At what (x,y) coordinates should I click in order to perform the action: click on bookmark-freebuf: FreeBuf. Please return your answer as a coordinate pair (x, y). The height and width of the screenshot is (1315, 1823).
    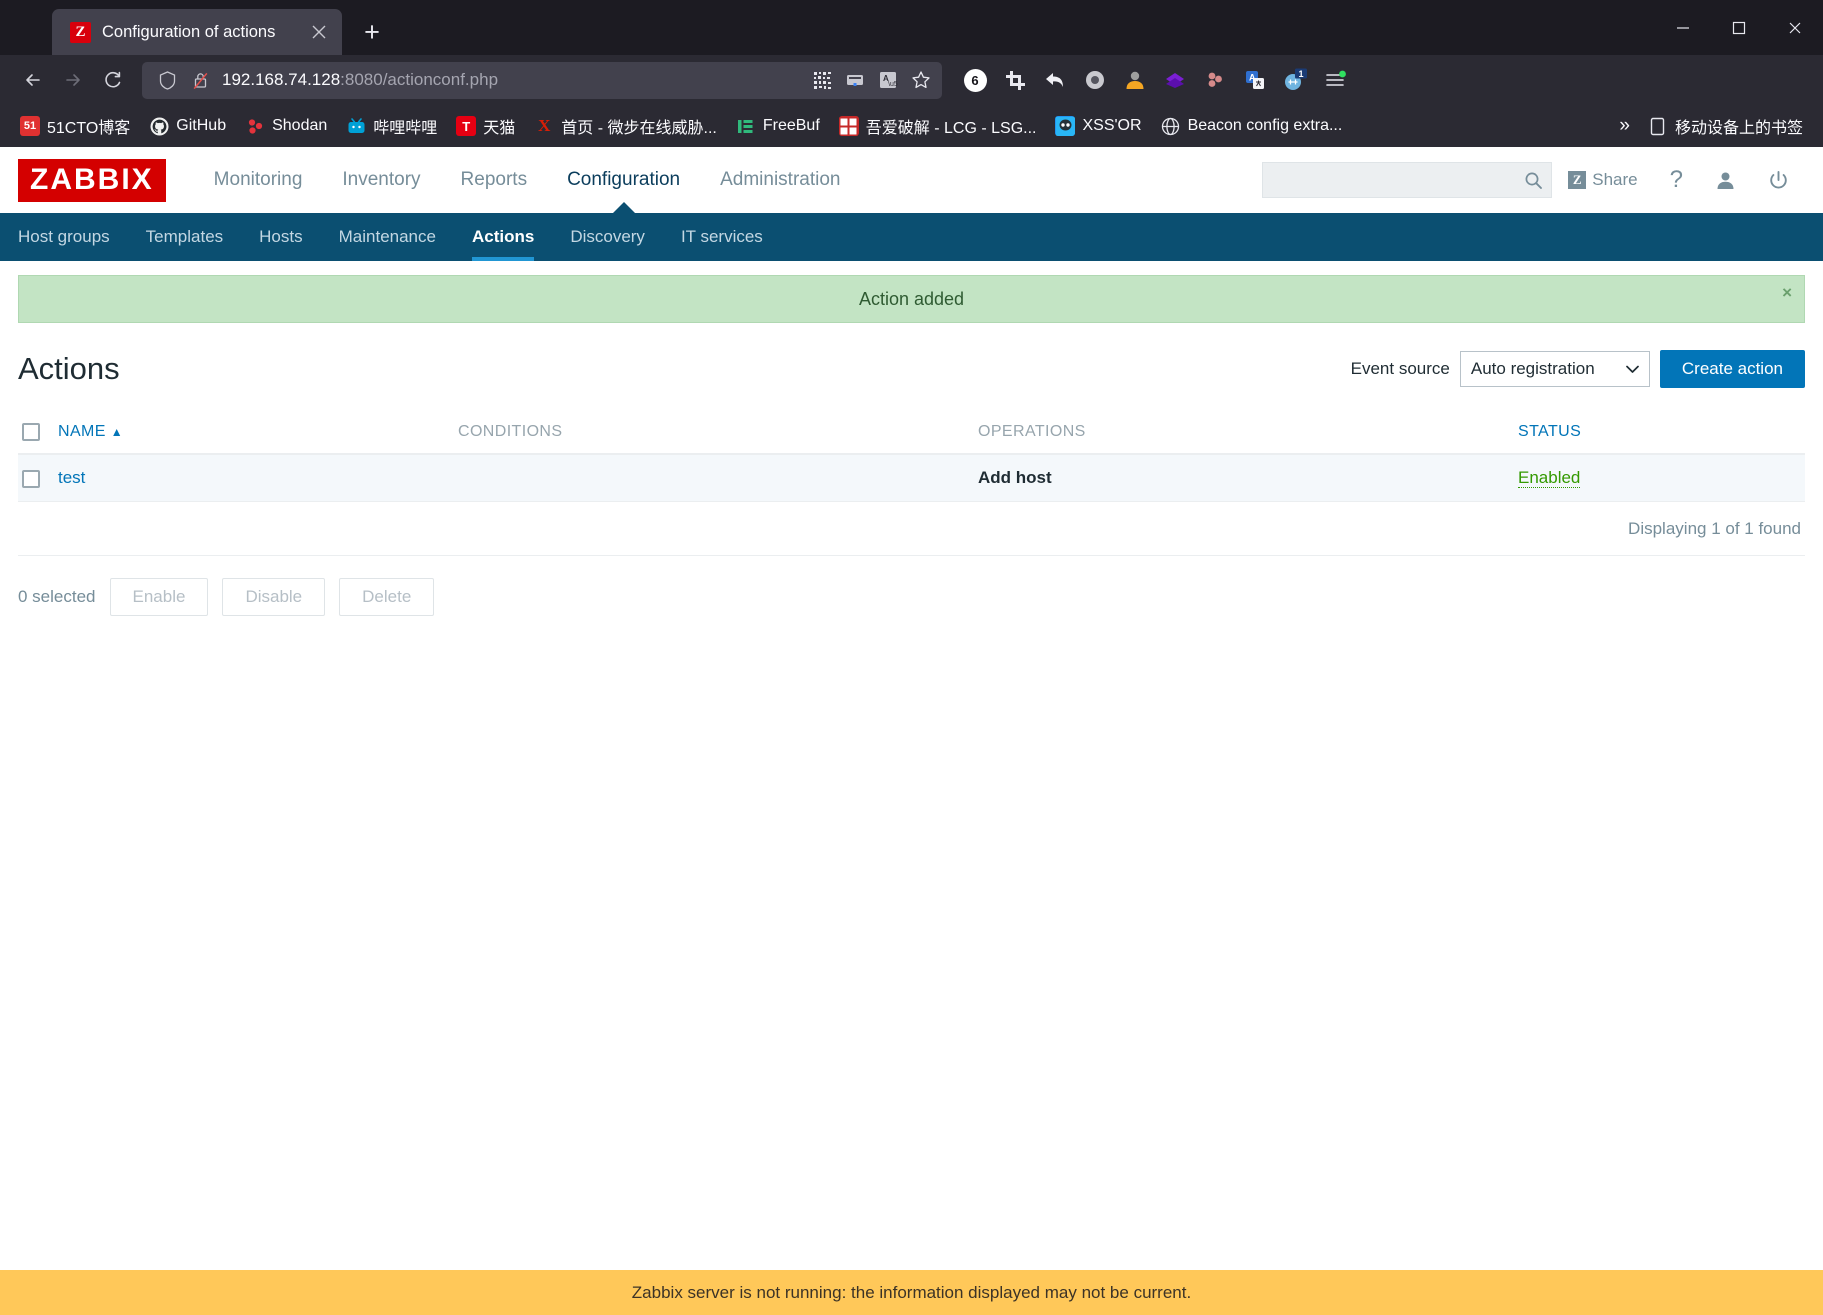
    Looking at the image, I should click on (778, 126).